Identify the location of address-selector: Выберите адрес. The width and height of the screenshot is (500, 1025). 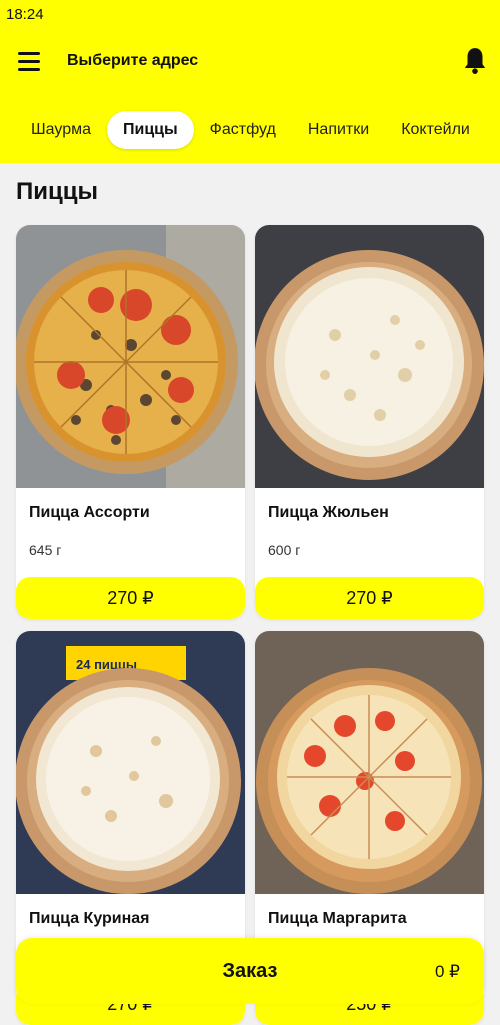
(132, 61).